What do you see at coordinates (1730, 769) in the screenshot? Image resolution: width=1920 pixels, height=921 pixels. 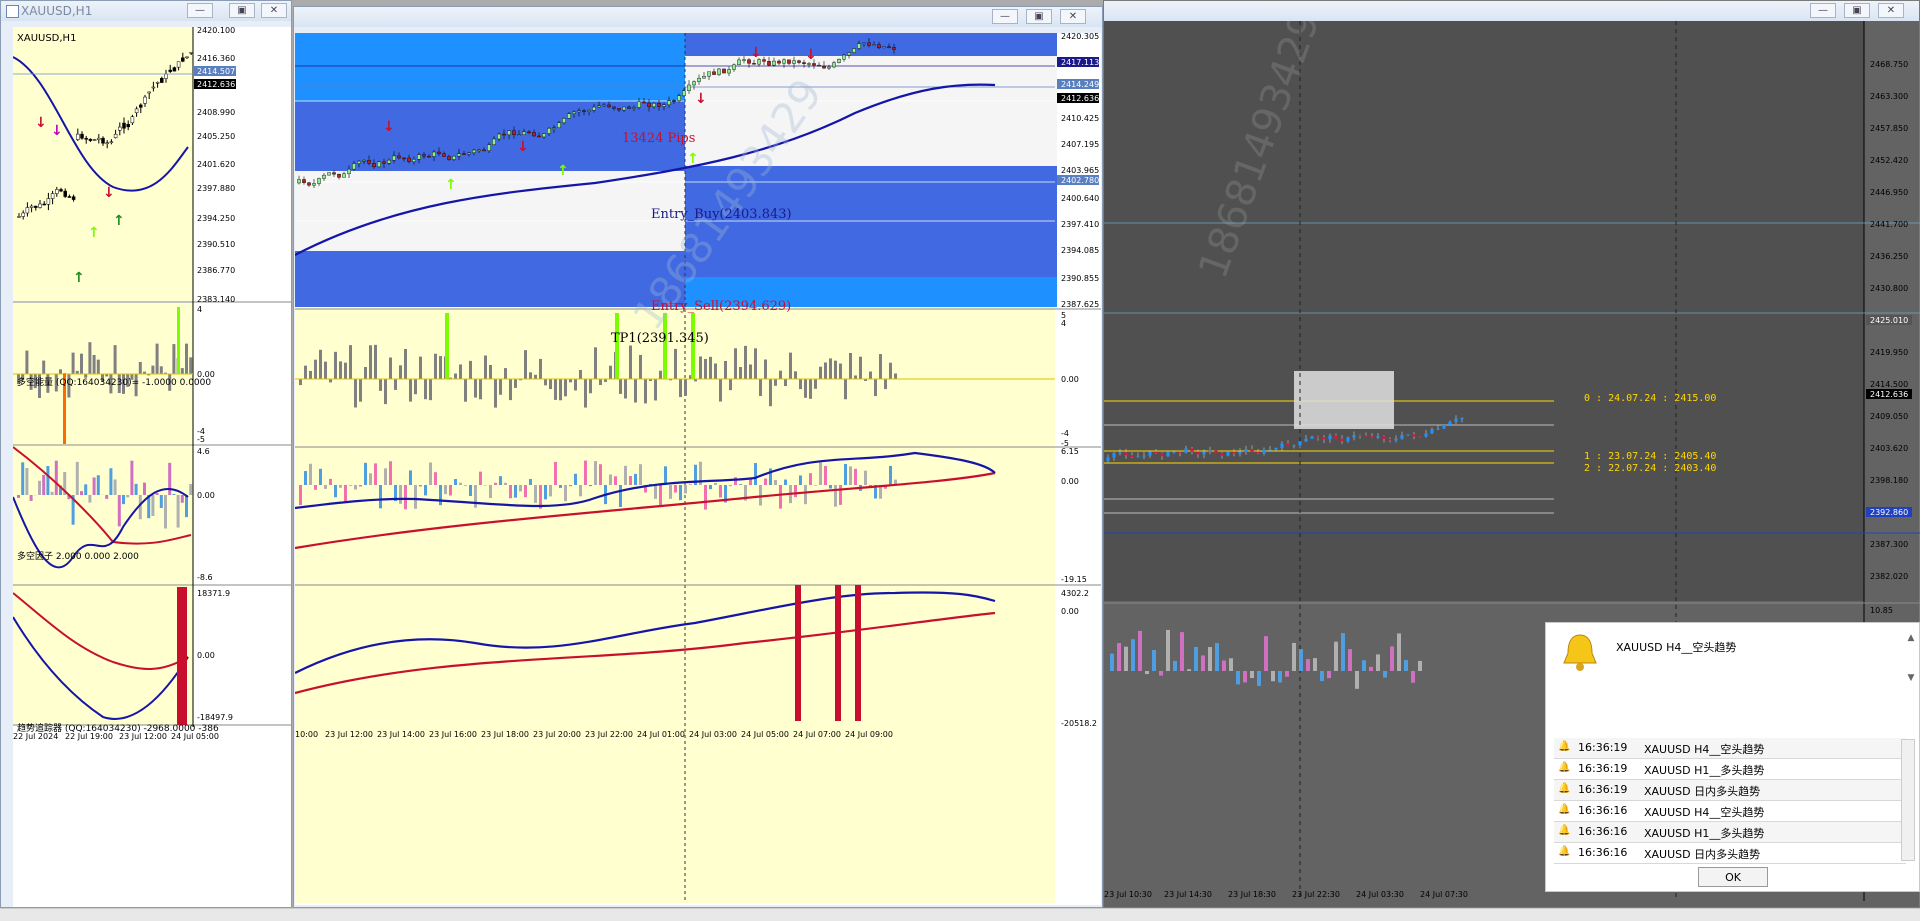 I see `alert-list-item: 🔔16:36:19XAUUSD H1__多头趋势` at bounding box center [1730, 769].